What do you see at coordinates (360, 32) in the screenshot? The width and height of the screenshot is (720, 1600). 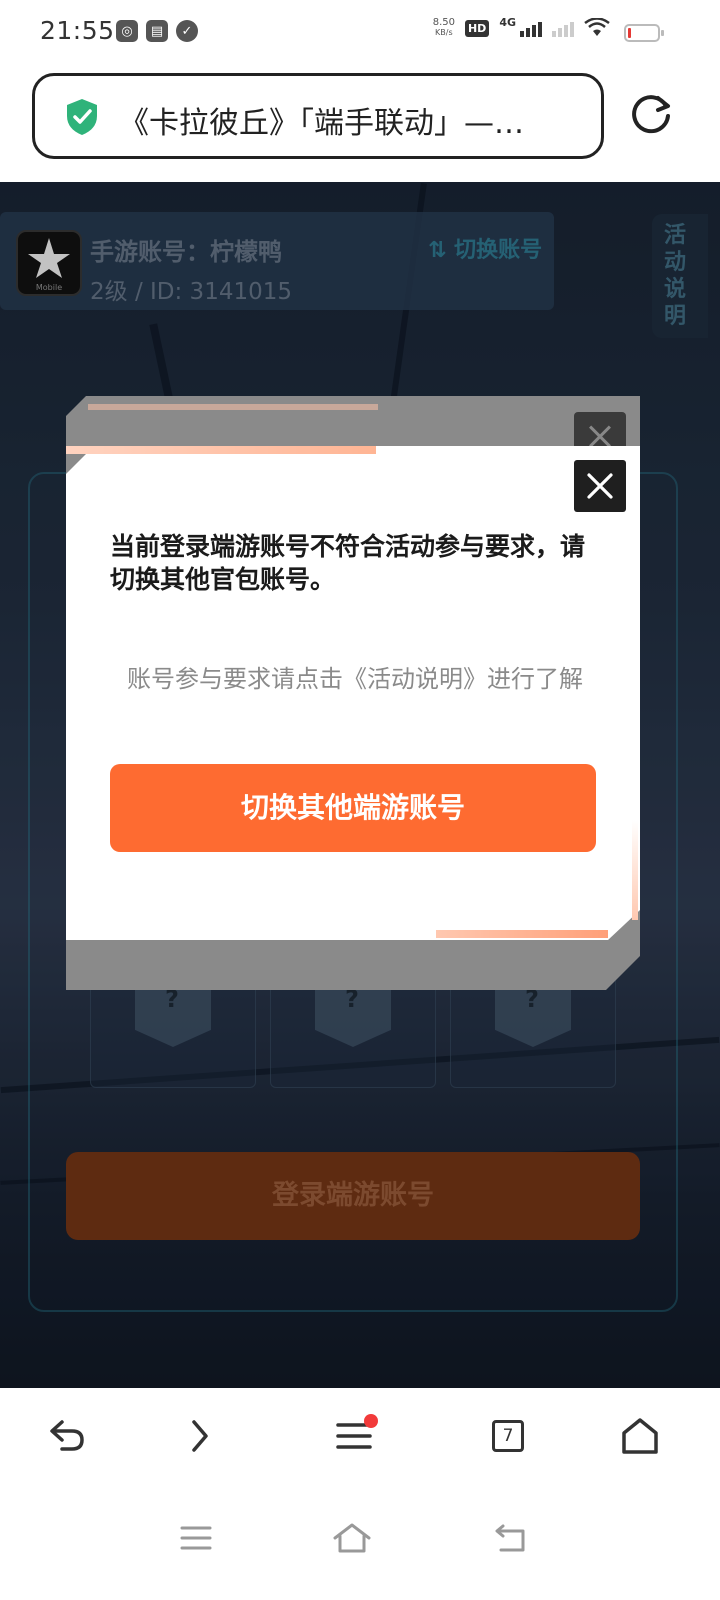 I see `status-bar: 21:55 ◎ ▤ ✓ 8.50 KB/s HD 4G` at bounding box center [360, 32].